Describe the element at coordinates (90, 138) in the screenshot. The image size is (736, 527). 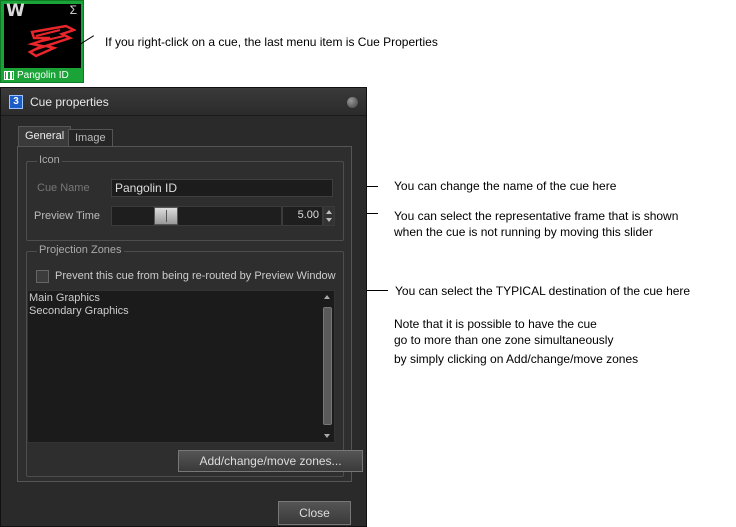
I see `tab-image: Image` at that location.